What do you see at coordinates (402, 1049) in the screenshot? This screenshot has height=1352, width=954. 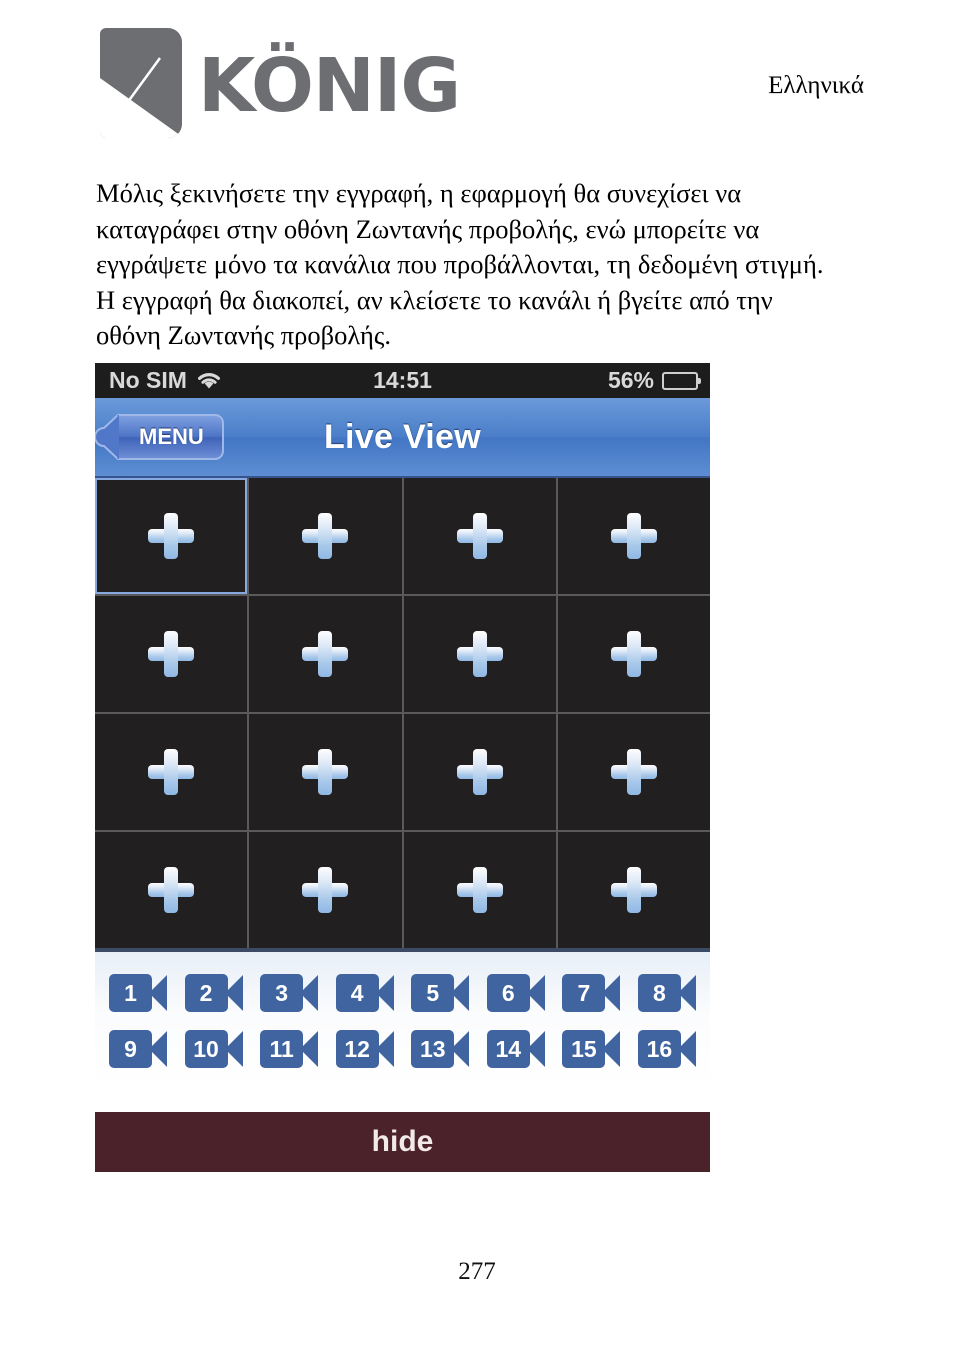 I see `channel-row-2: 9 10 11 12 13 14 15 16` at bounding box center [402, 1049].